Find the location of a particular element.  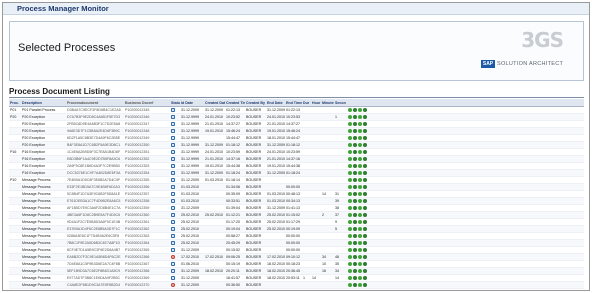

column-header: Dur is located at coordinates (306, 103).